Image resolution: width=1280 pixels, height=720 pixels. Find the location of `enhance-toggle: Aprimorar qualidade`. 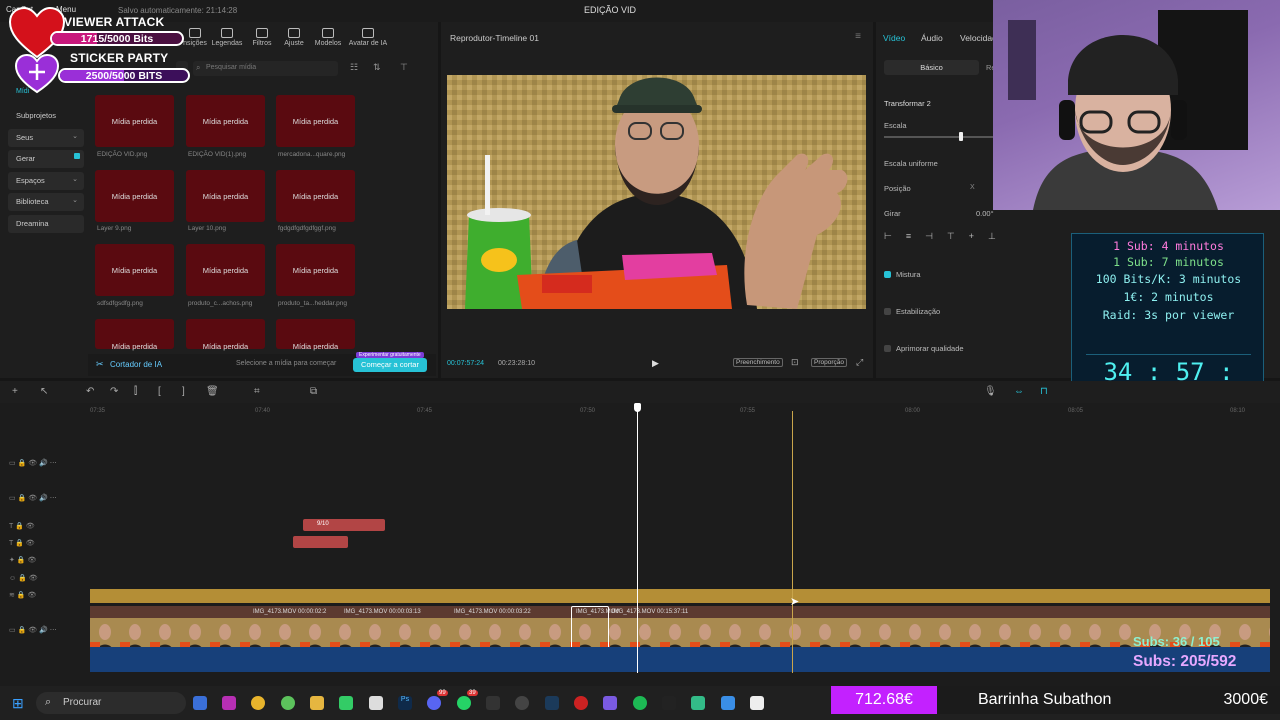

enhance-toggle: Aprimorar qualidade is located at coordinates (924, 348).